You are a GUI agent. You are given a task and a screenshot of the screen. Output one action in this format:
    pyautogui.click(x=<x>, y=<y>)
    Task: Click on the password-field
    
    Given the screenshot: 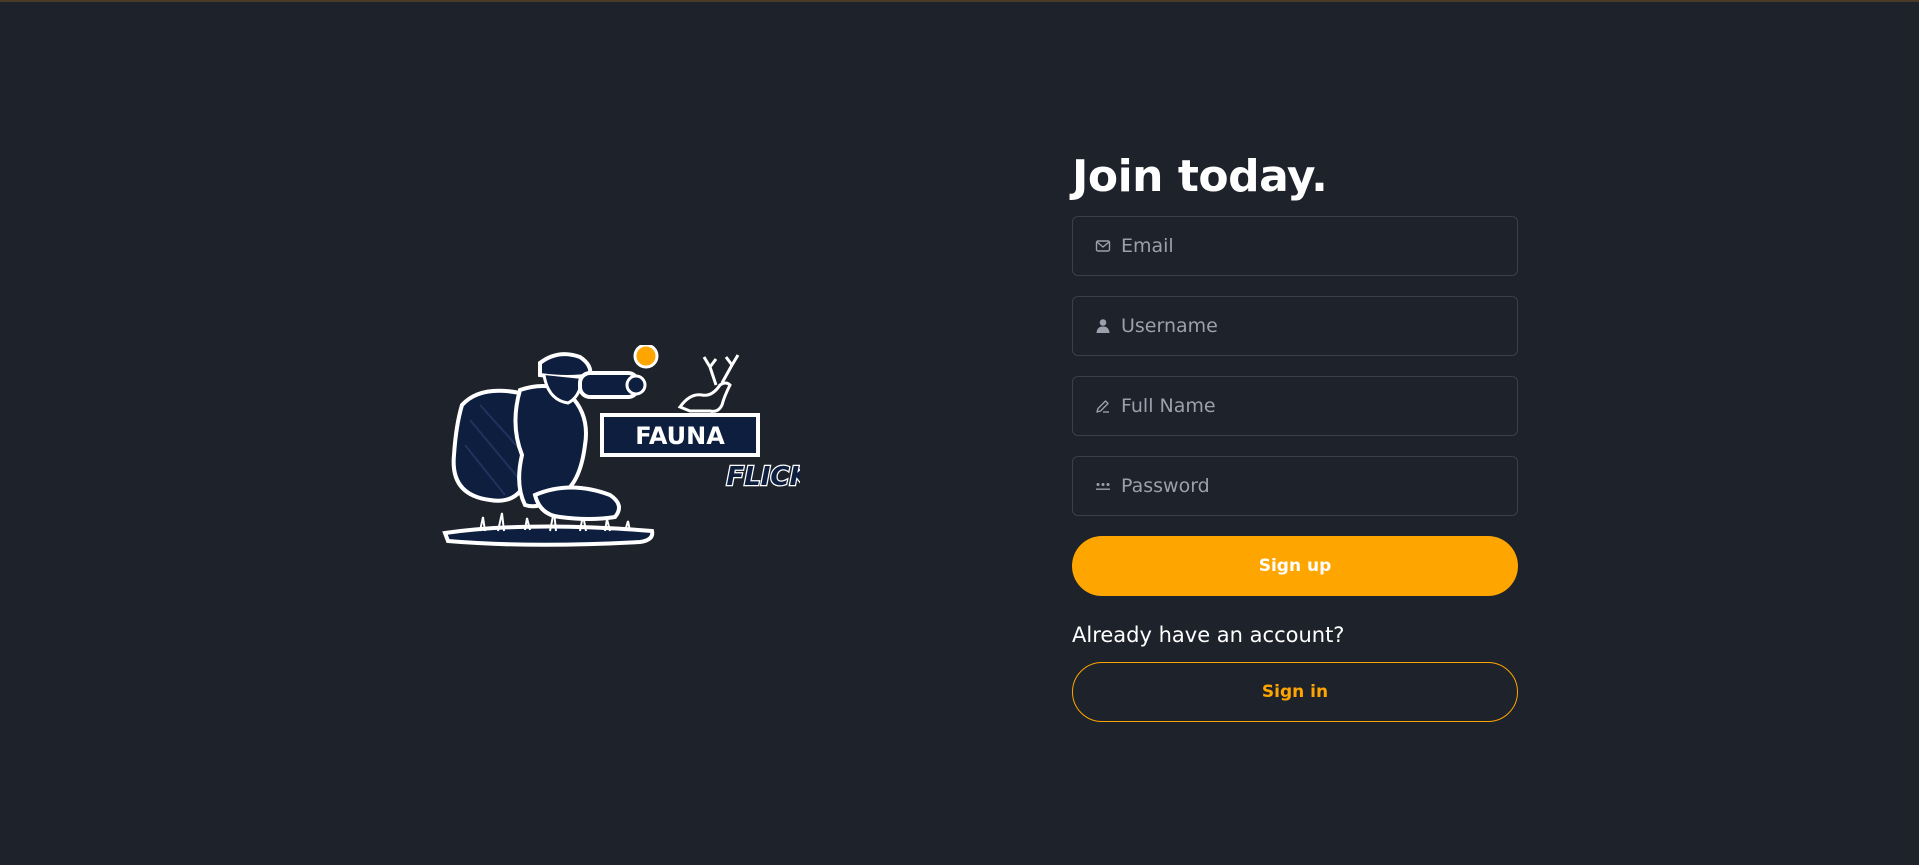 What is the action you would take?
    pyautogui.click(x=1295, y=486)
    